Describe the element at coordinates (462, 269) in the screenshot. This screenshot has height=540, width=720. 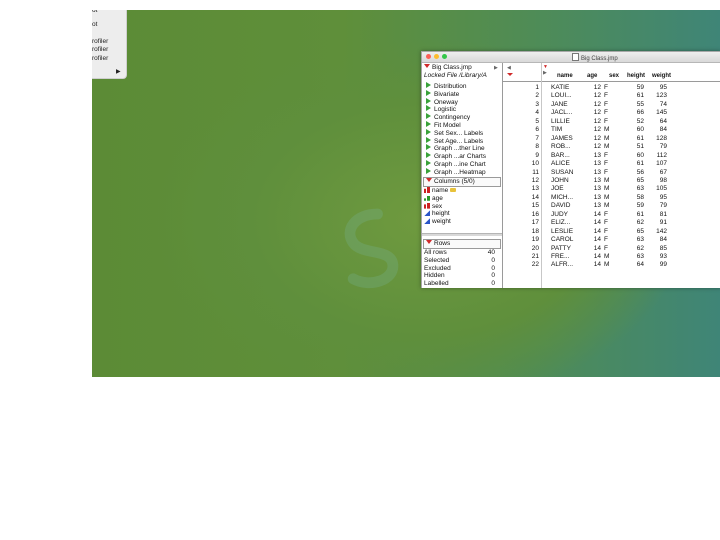
I see `row-stat-item: Excluded 0` at that location.